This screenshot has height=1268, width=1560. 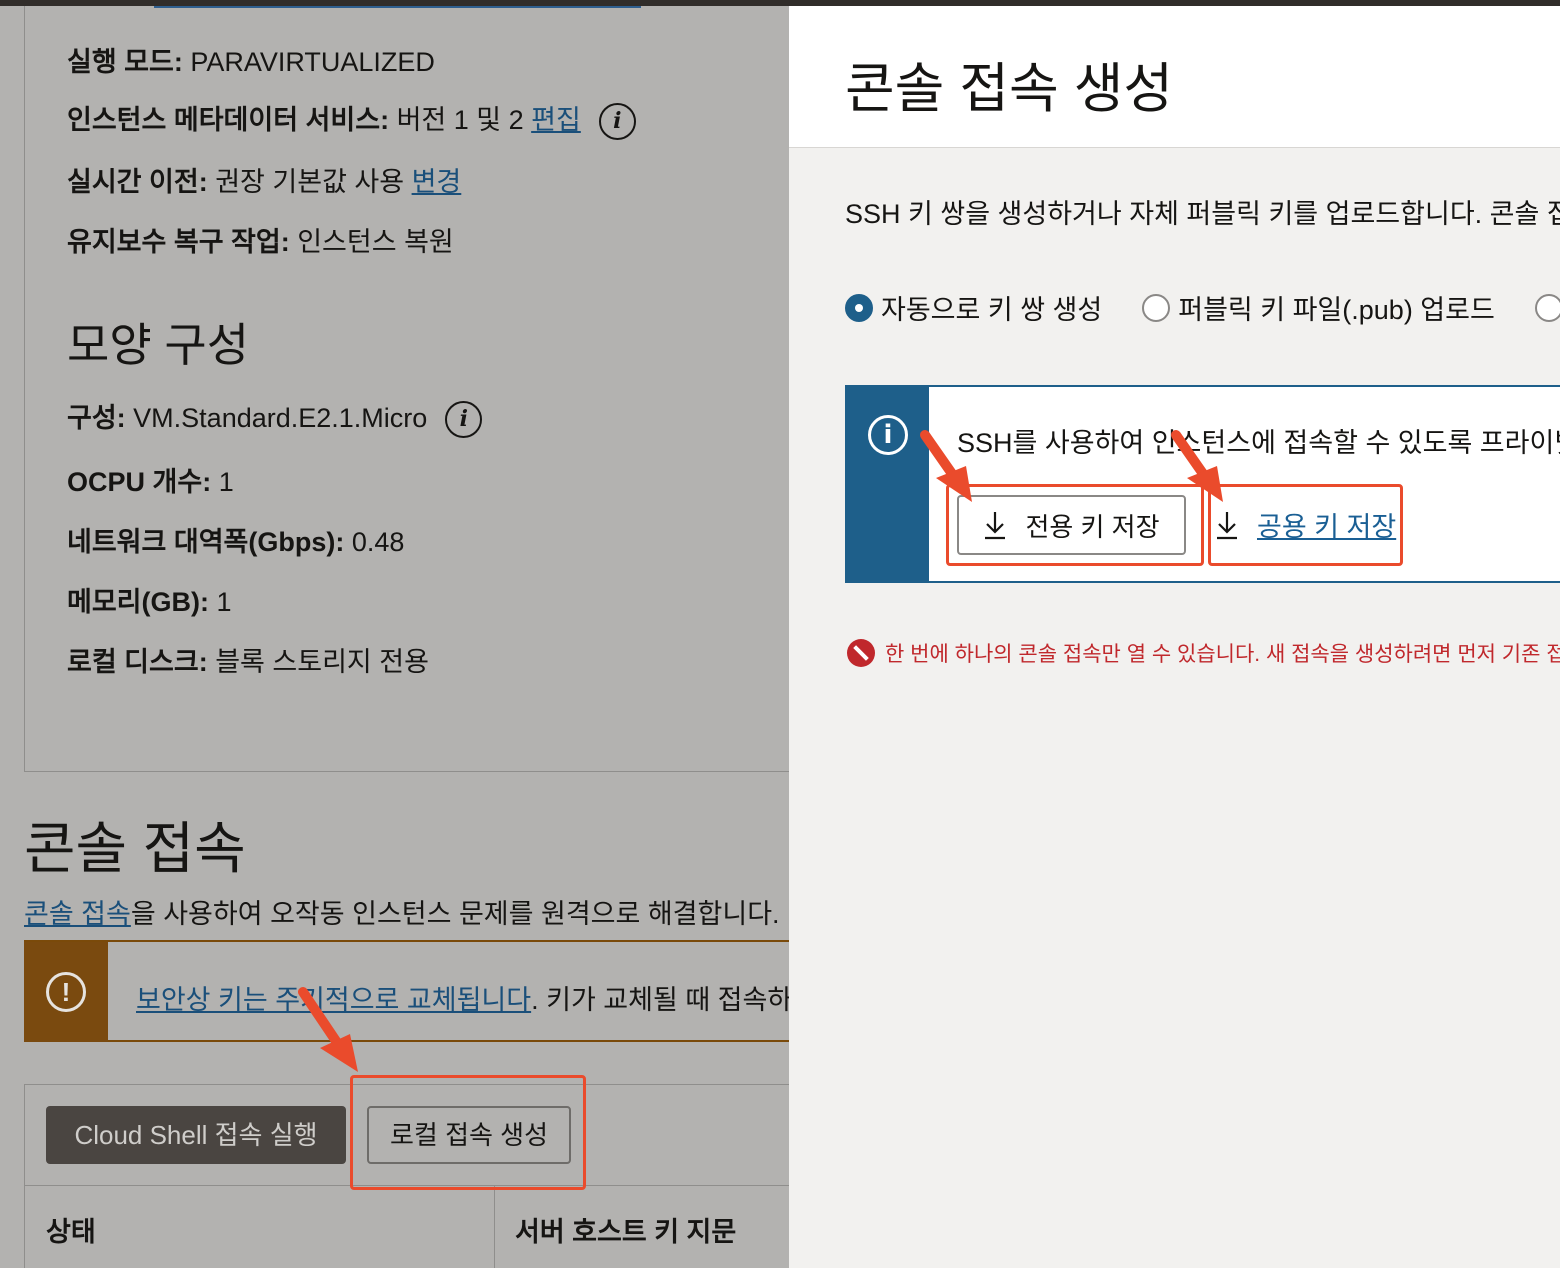 I want to click on panel-description: SSH 키 쌍을 생성하거나 자체 퍼블릭 키를 업로드합니다. 콘솔 접, so click(x=1202, y=214).